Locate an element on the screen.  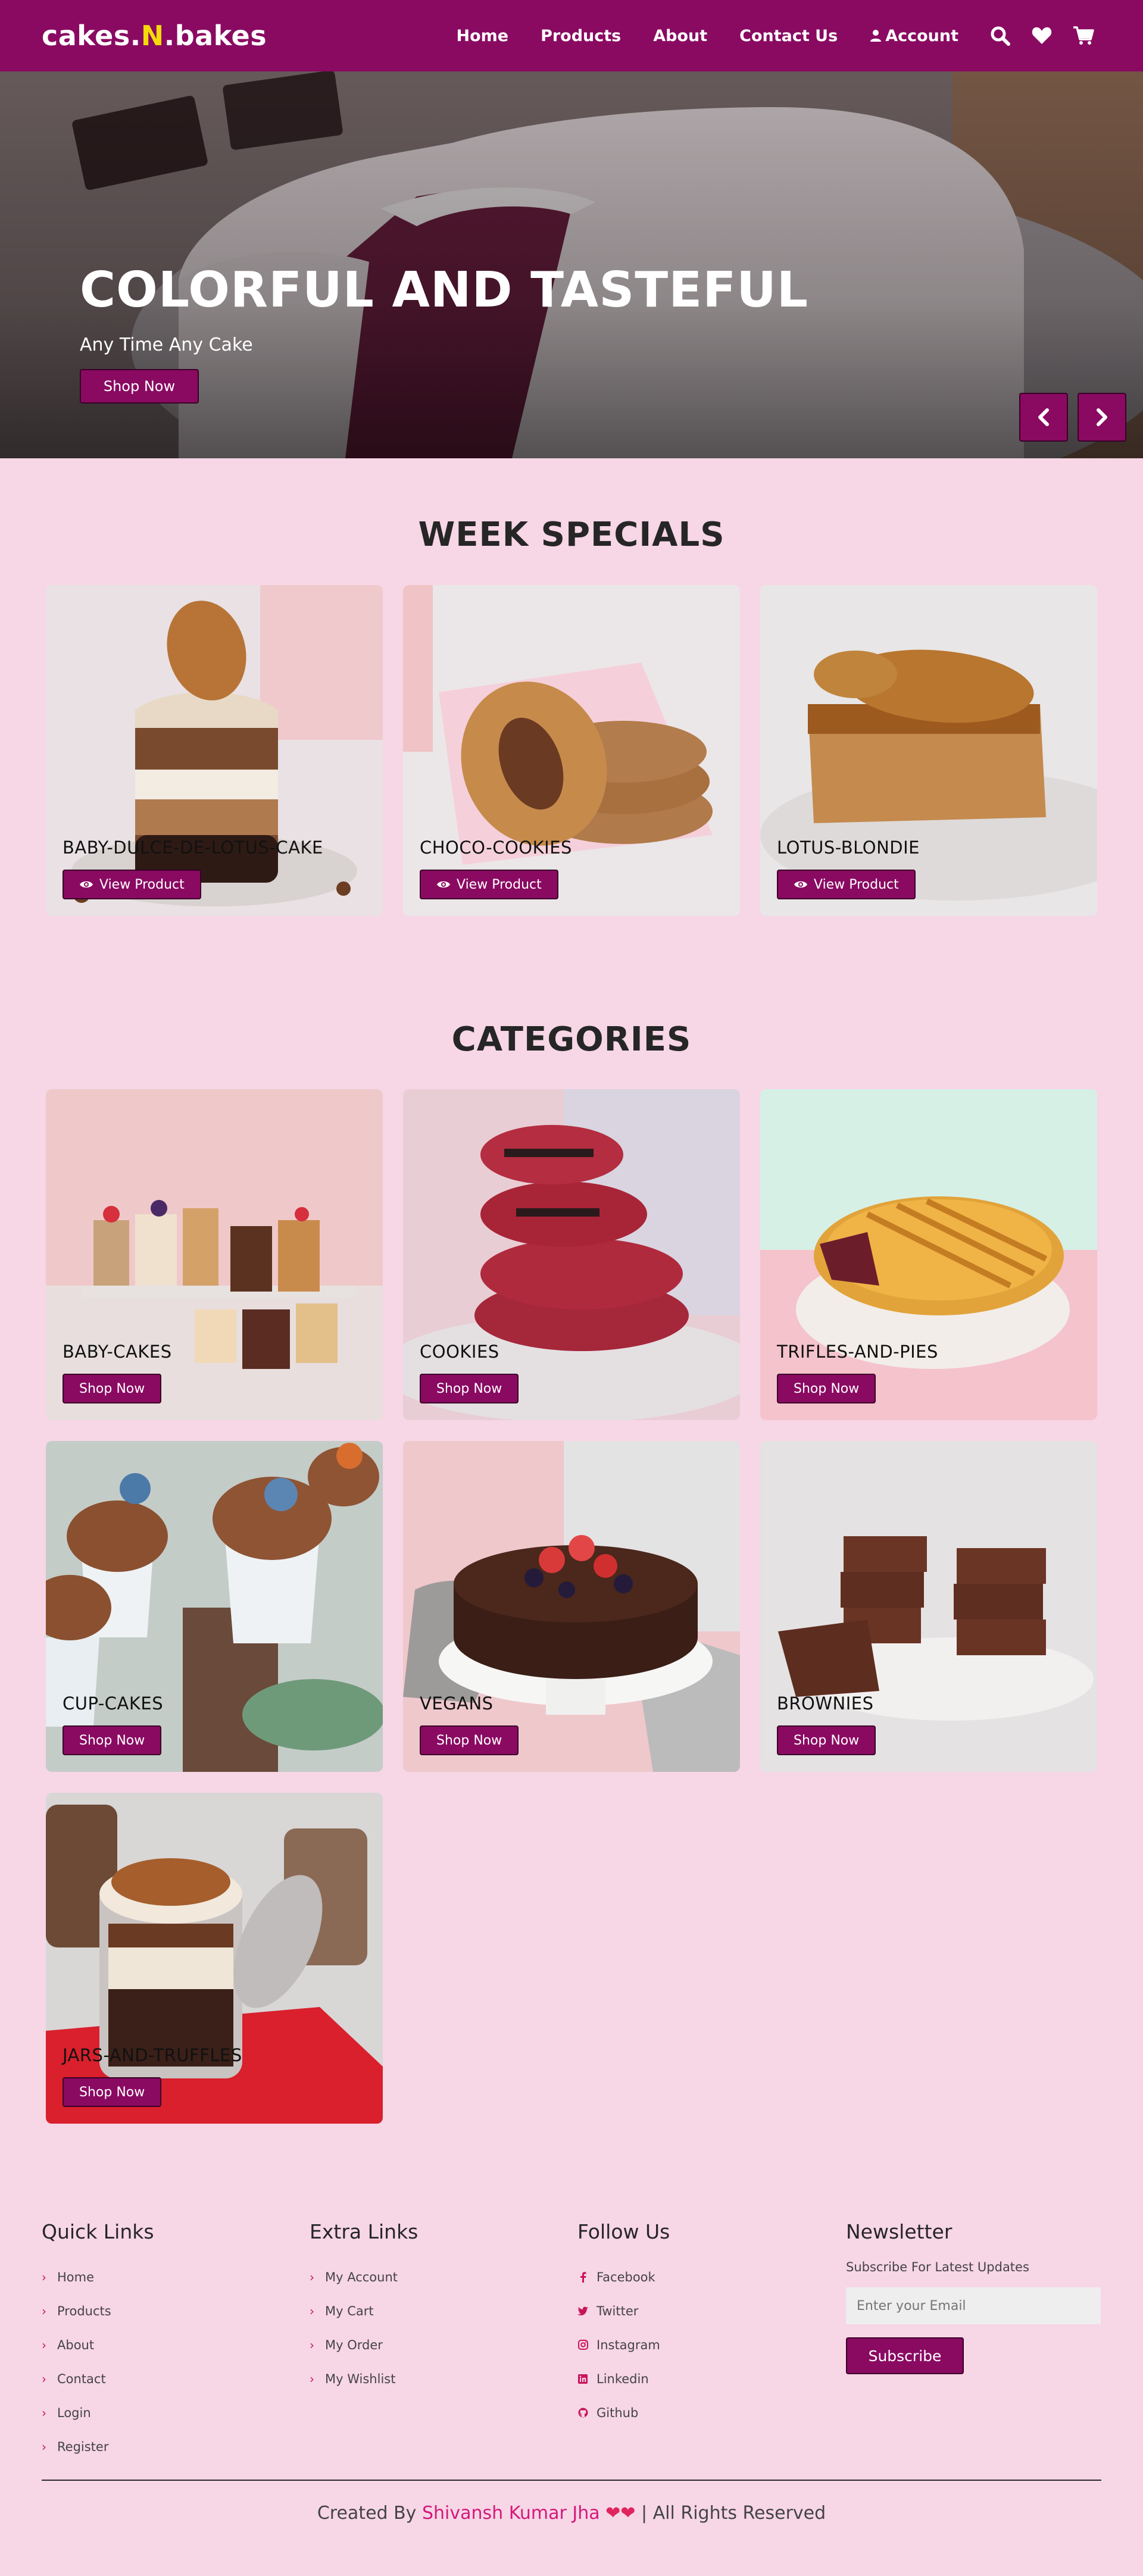
search-icon is located at coordinates (1000, 36).